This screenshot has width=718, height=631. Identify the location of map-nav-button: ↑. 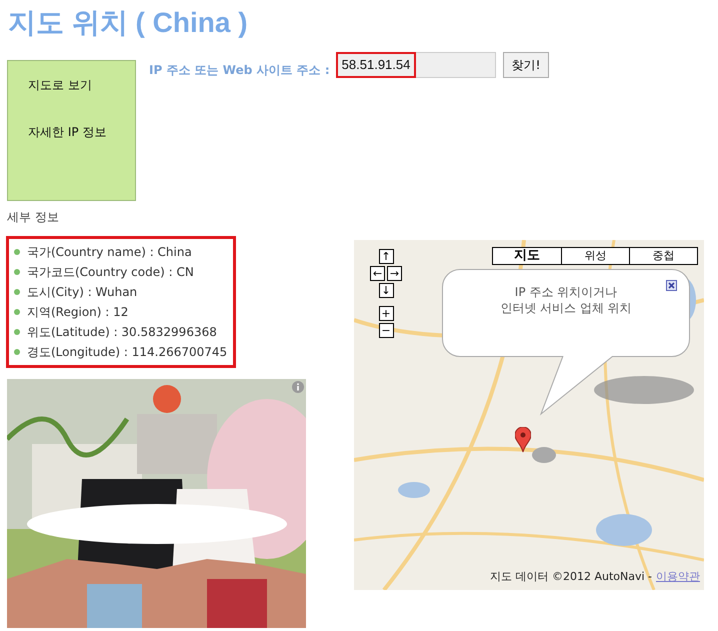
(386, 256).